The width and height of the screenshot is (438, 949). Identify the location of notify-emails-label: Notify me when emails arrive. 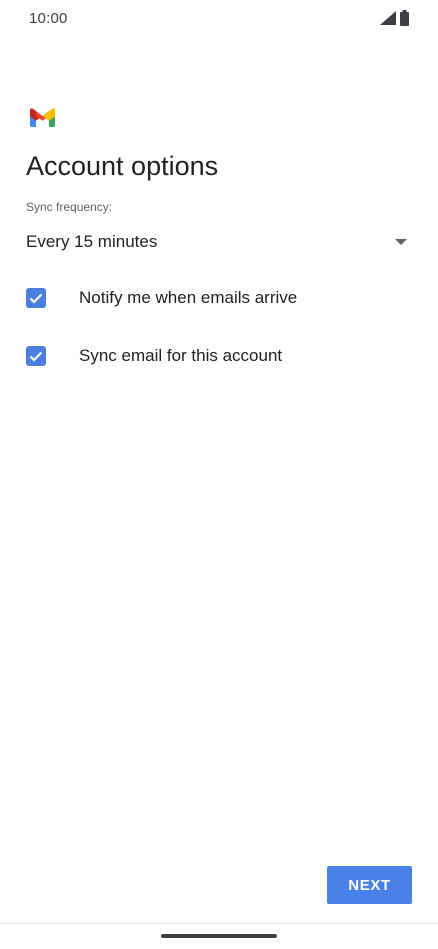
(188, 297).